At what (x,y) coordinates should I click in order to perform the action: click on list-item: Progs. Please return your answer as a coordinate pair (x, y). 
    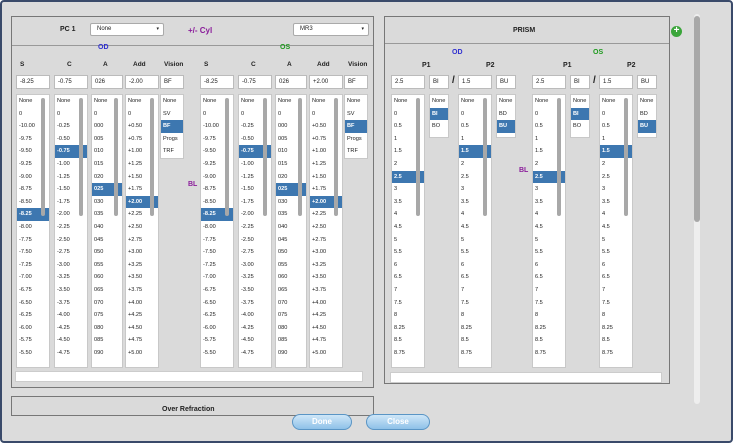
    Looking at the image, I should click on (356, 139).